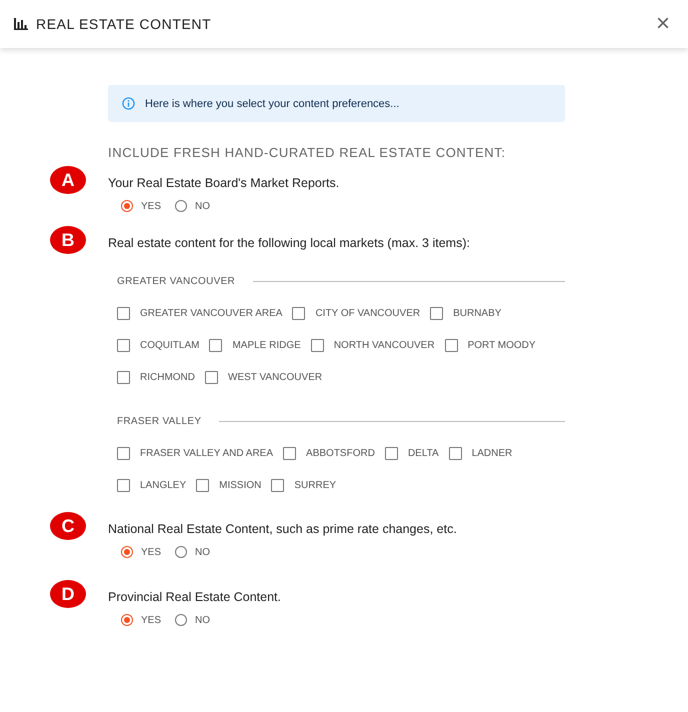 Image resolution: width=688 pixels, height=712 pixels. I want to click on question-text: Provincial Real Estate Content., so click(195, 597).